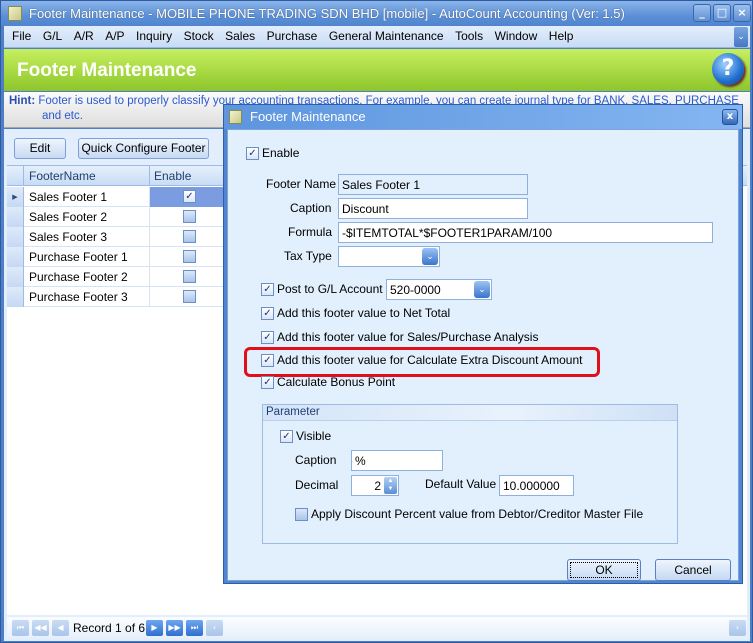 This screenshot has width=753, height=643. I want to click on edit-button: Edit, so click(40, 148).